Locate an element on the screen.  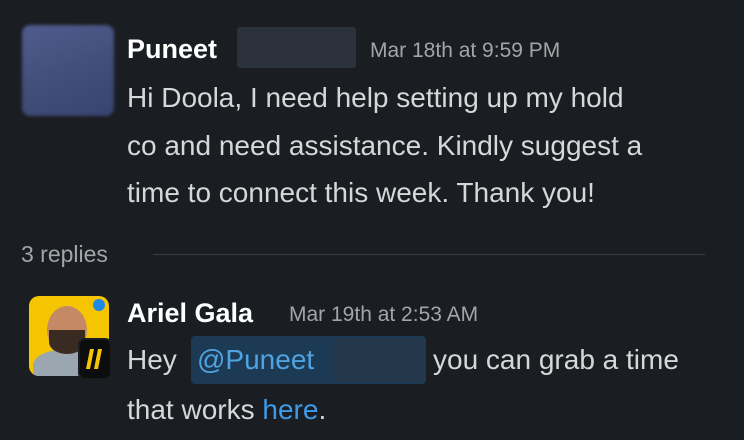
reply-text-line2: that works here. is located at coordinates (226, 410).